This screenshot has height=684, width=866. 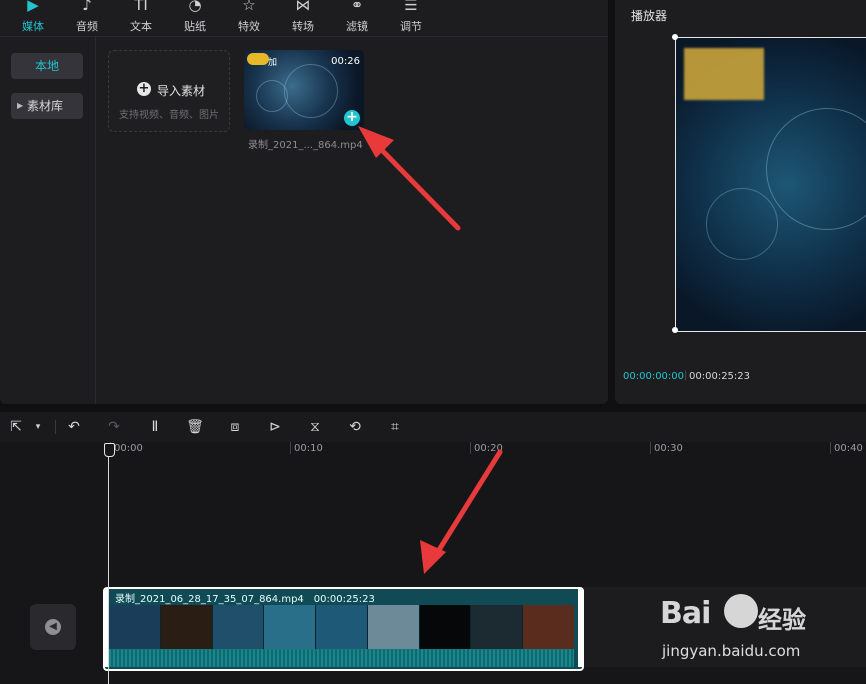 I want to click on freeze-icon: ⧈, so click(x=235, y=427).